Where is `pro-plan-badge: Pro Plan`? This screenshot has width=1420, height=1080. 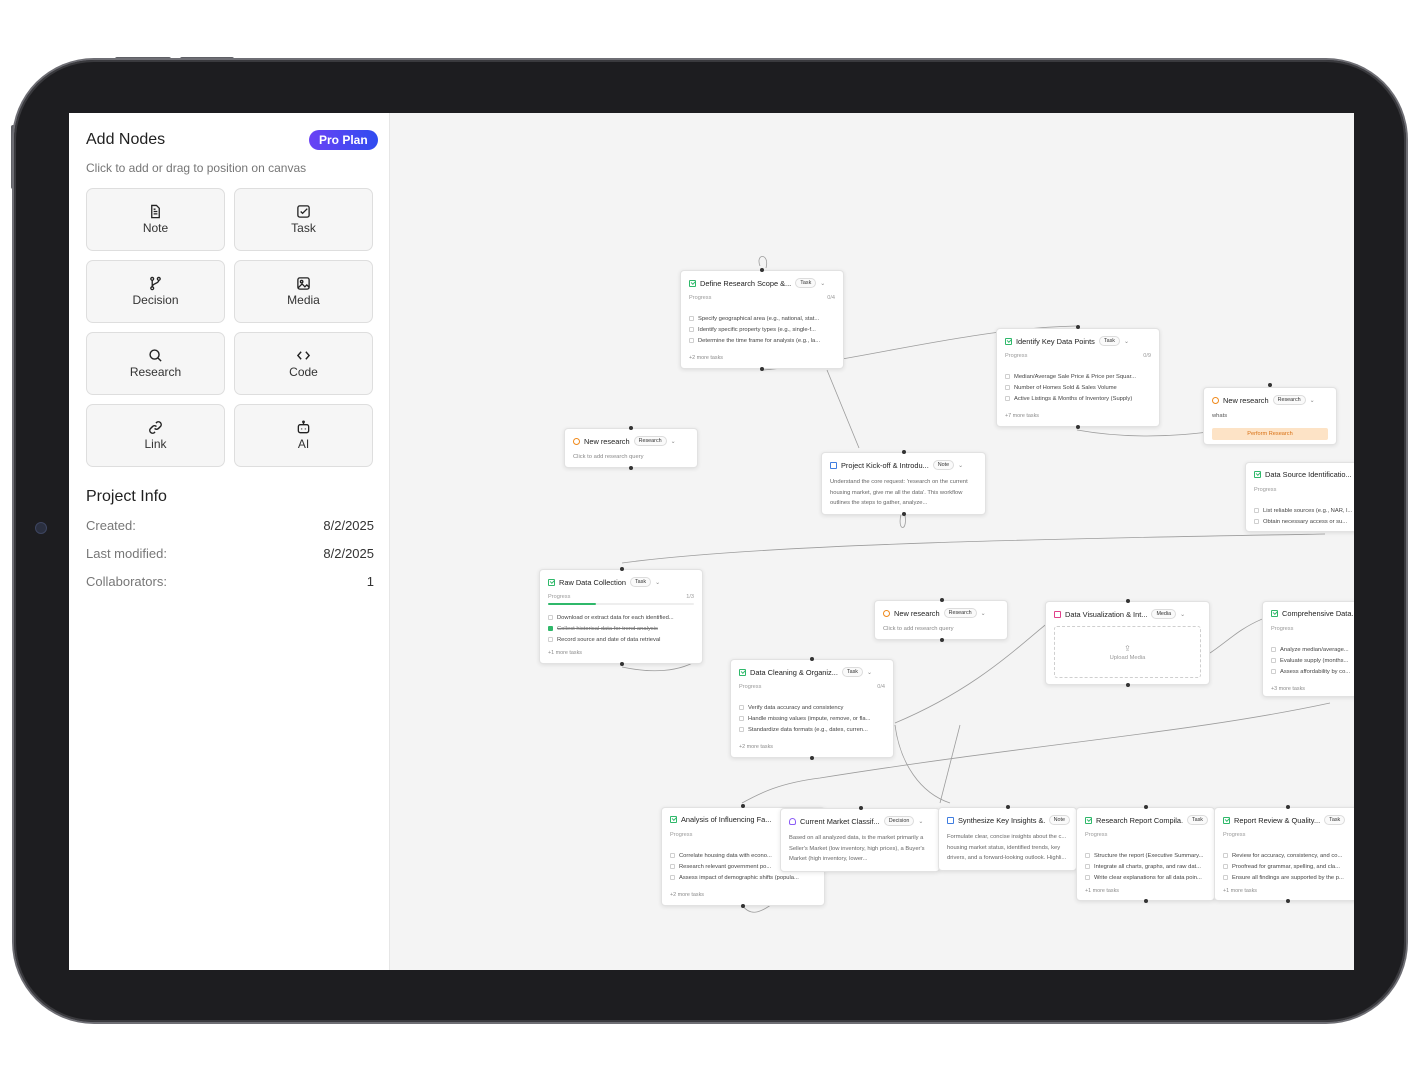 pro-plan-badge: Pro Plan is located at coordinates (343, 140).